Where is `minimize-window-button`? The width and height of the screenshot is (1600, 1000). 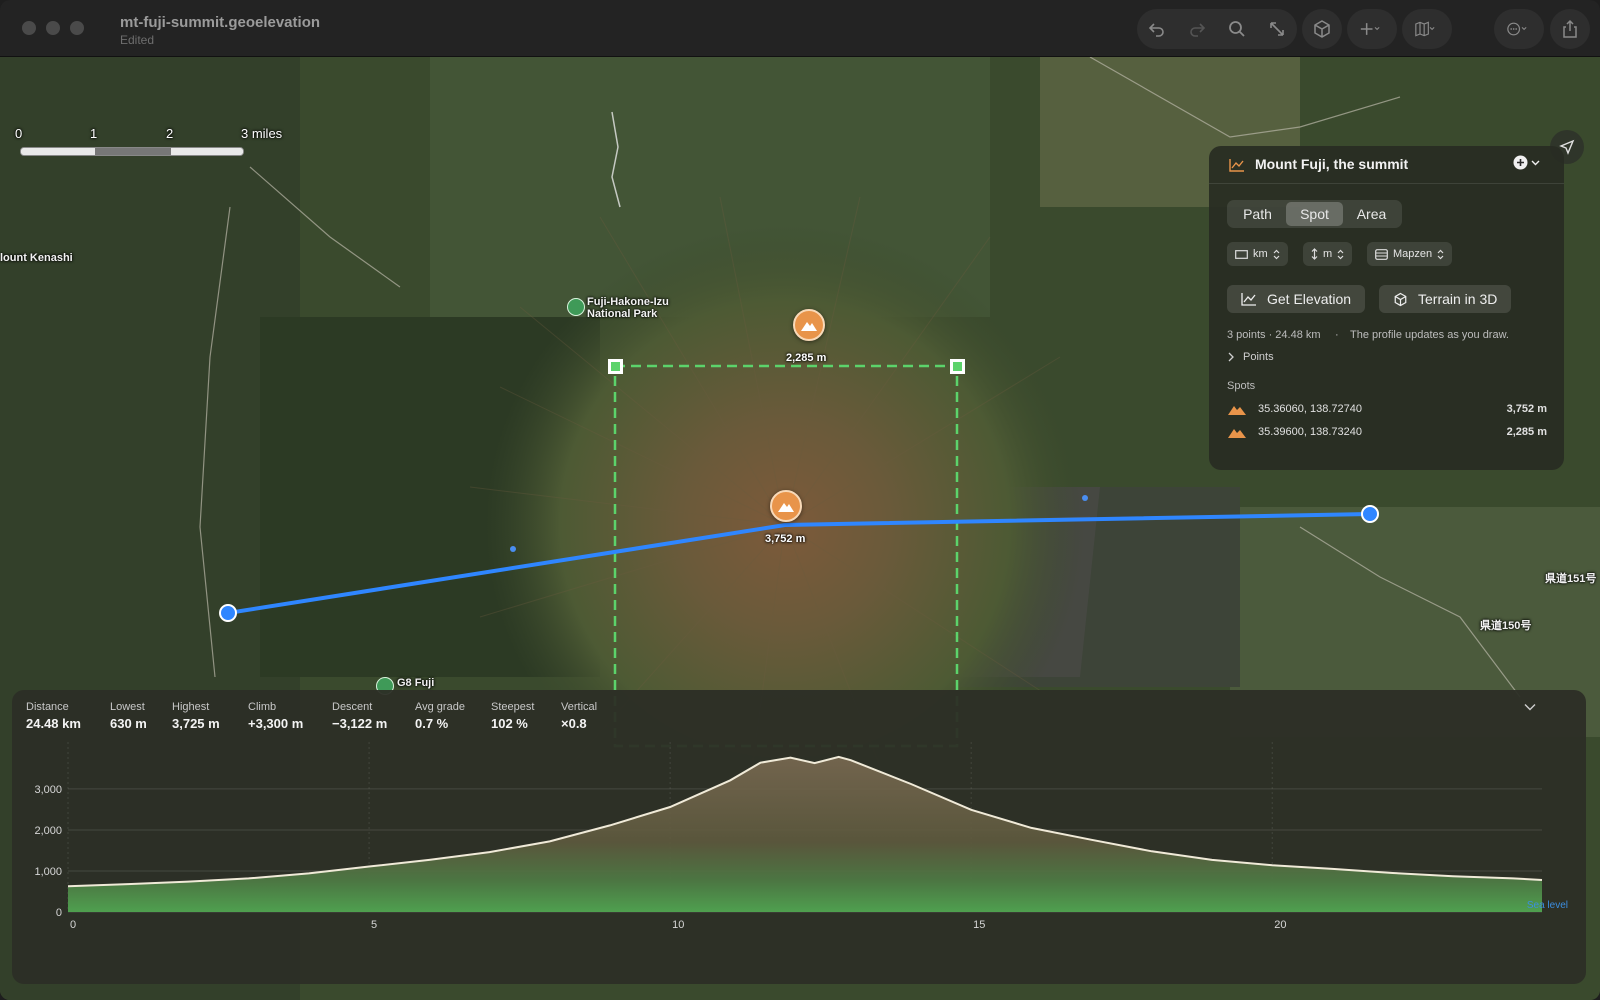 minimize-window-button is located at coordinates (53, 28).